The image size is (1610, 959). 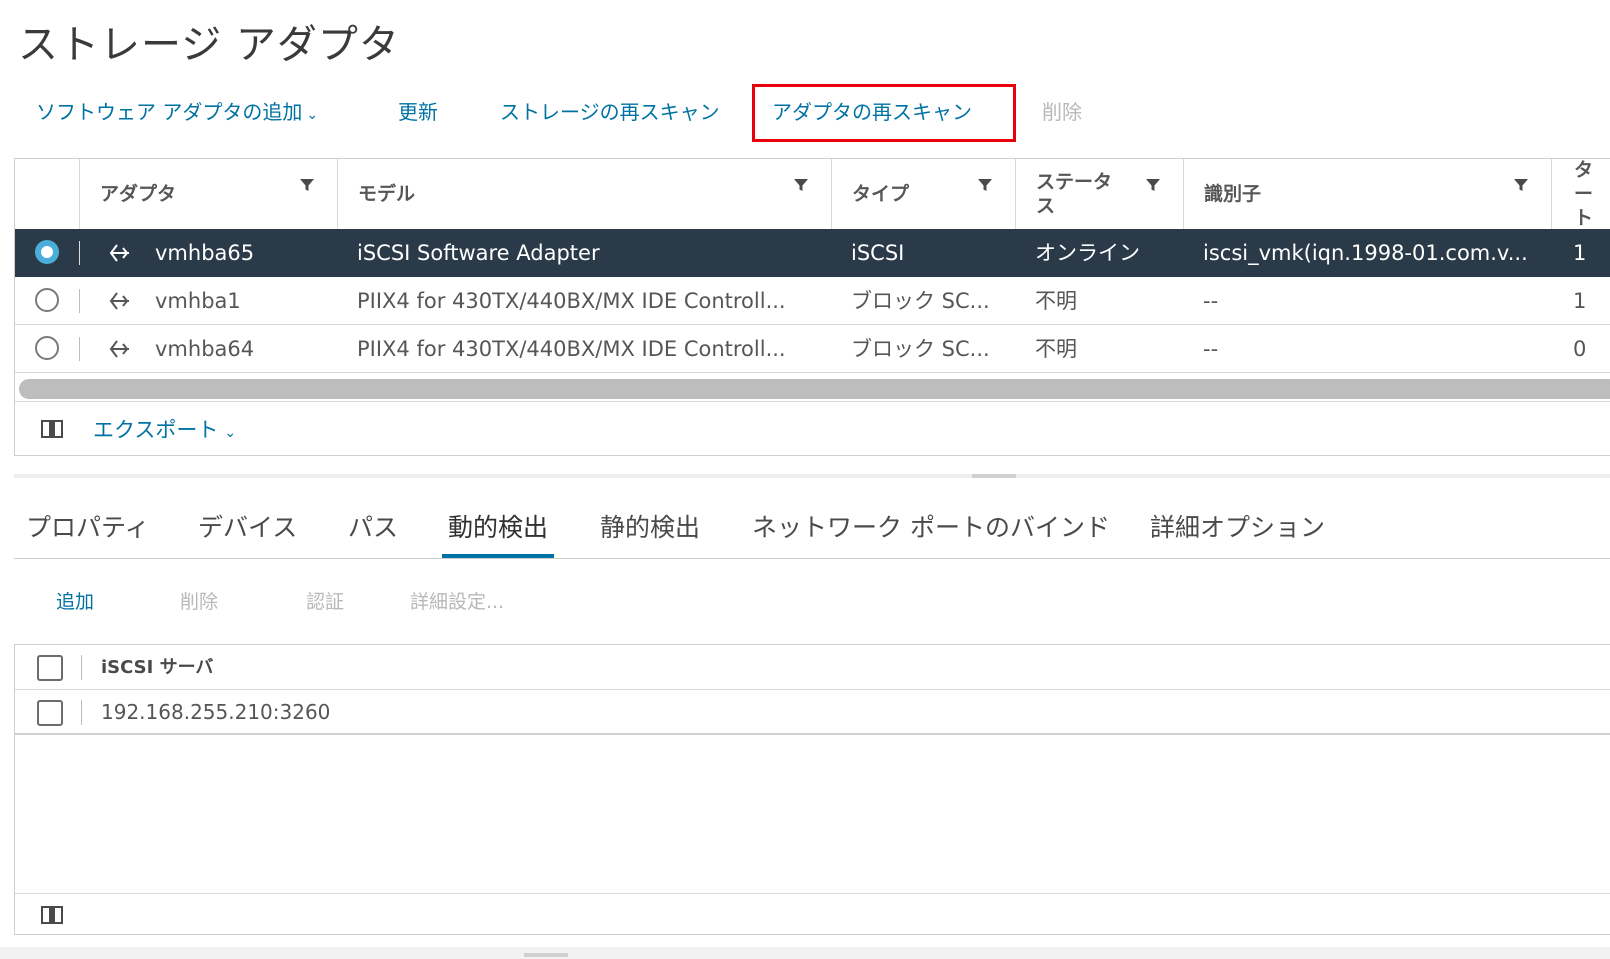 What do you see at coordinates (1367, 194) in the screenshot?
I see `column-header-identifier: 識別子` at bounding box center [1367, 194].